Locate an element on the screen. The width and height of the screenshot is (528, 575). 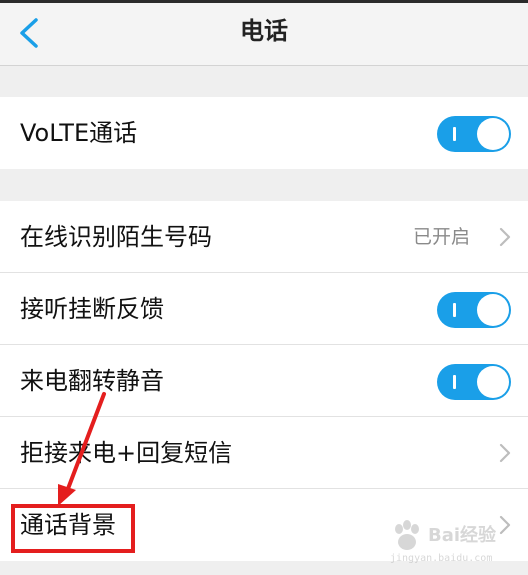
reject-with-sms-label: 拒接来电+回复短信 is located at coordinates (126, 453).